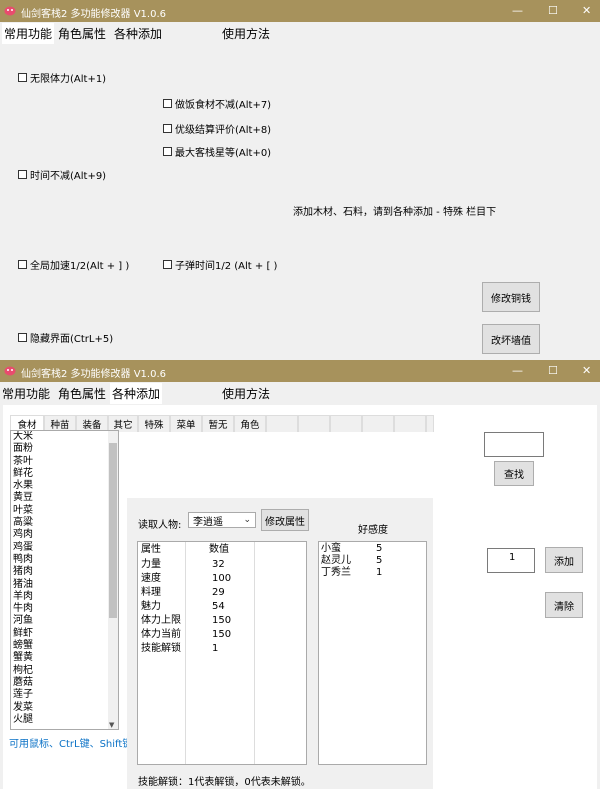  I want to click on checkbox-global-speed: 全局加速1/2(Alt + ] ), so click(73, 264).